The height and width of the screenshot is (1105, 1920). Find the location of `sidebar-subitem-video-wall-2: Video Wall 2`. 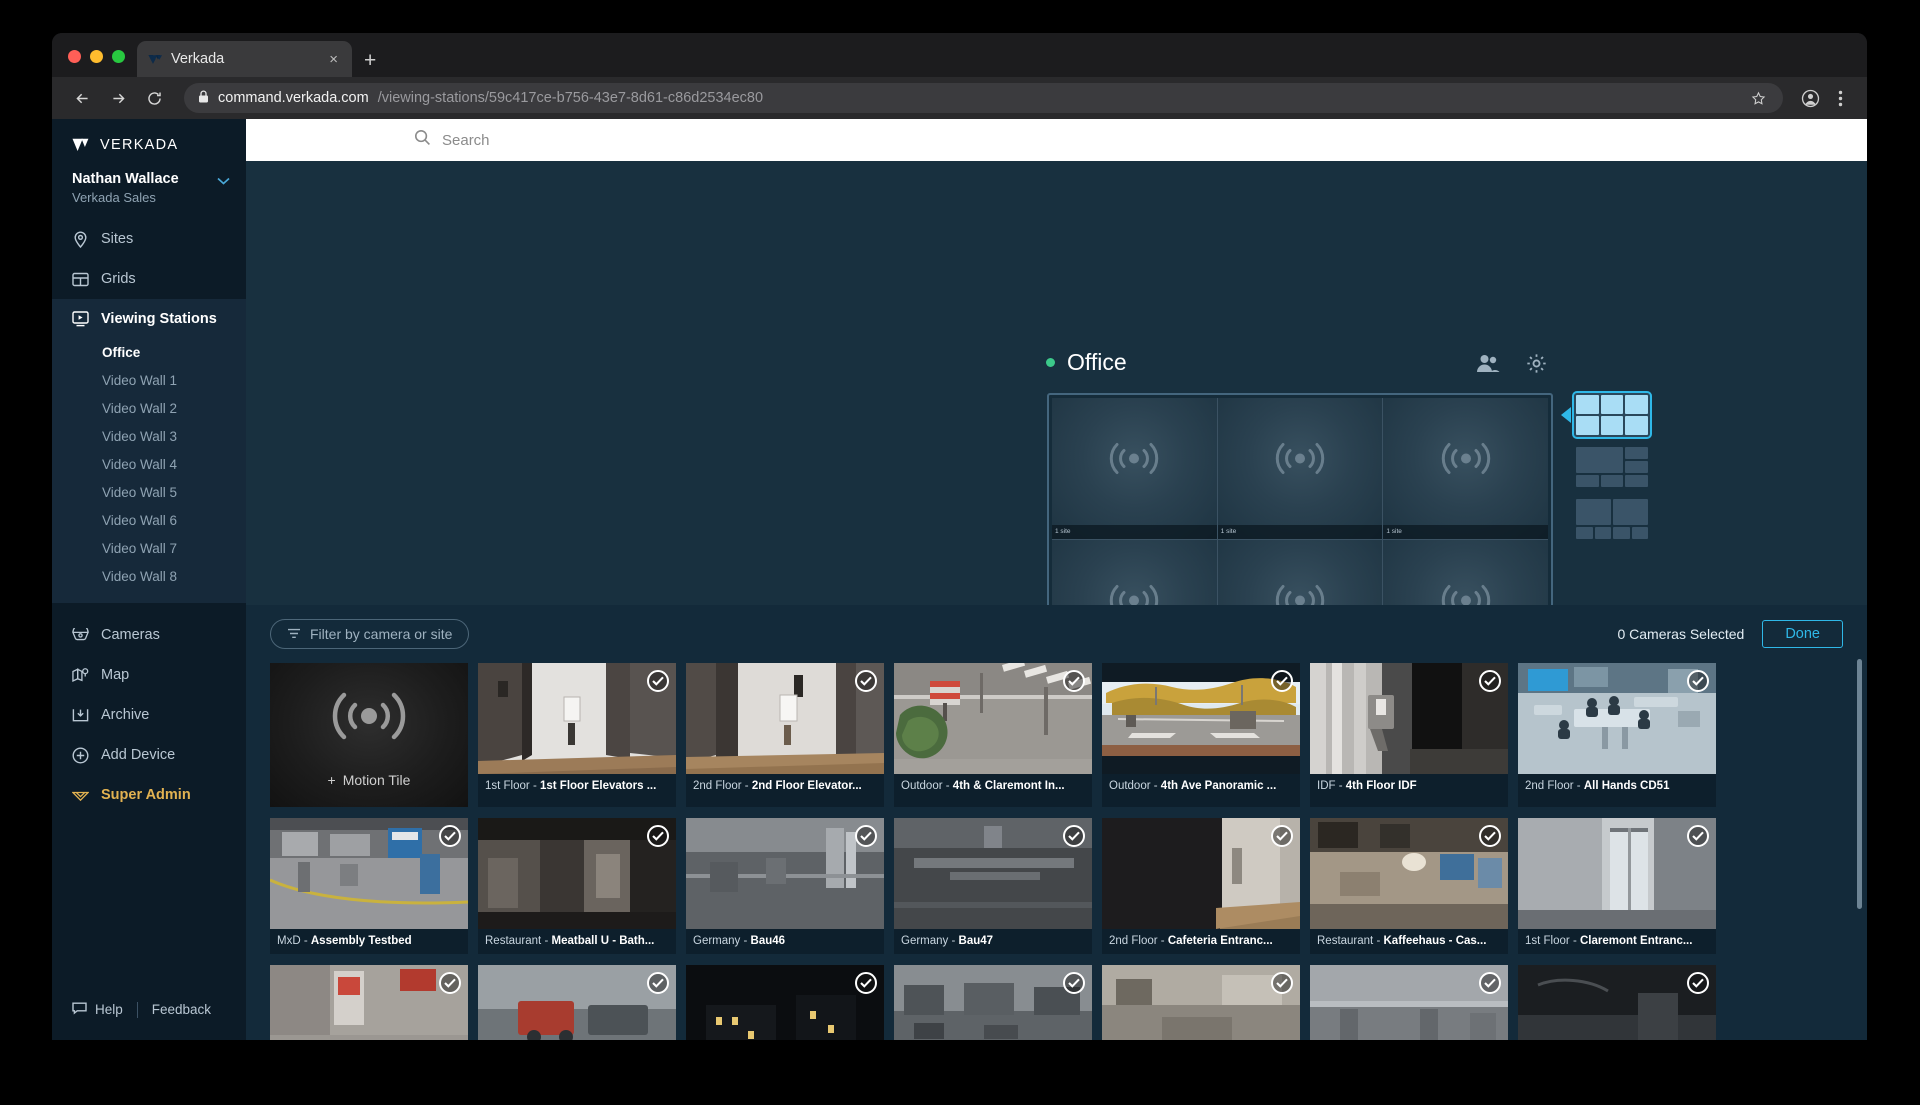

sidebar-subitem-video-wall-2: Video Wall 2 is located at coordinates (149, 409).